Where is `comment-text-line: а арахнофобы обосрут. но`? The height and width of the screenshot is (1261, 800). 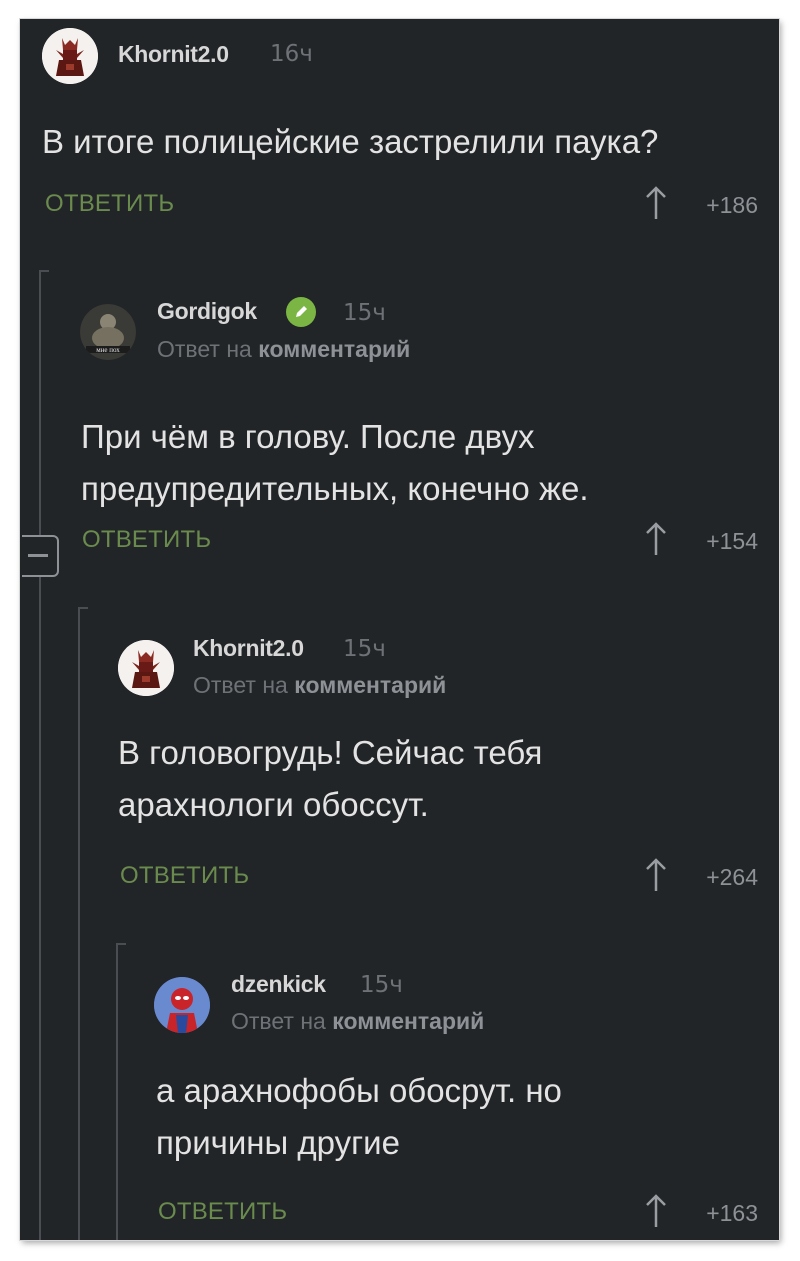
comment-text-line: а арахнофобы обосрут. но is located at coordinates (359, 1090).